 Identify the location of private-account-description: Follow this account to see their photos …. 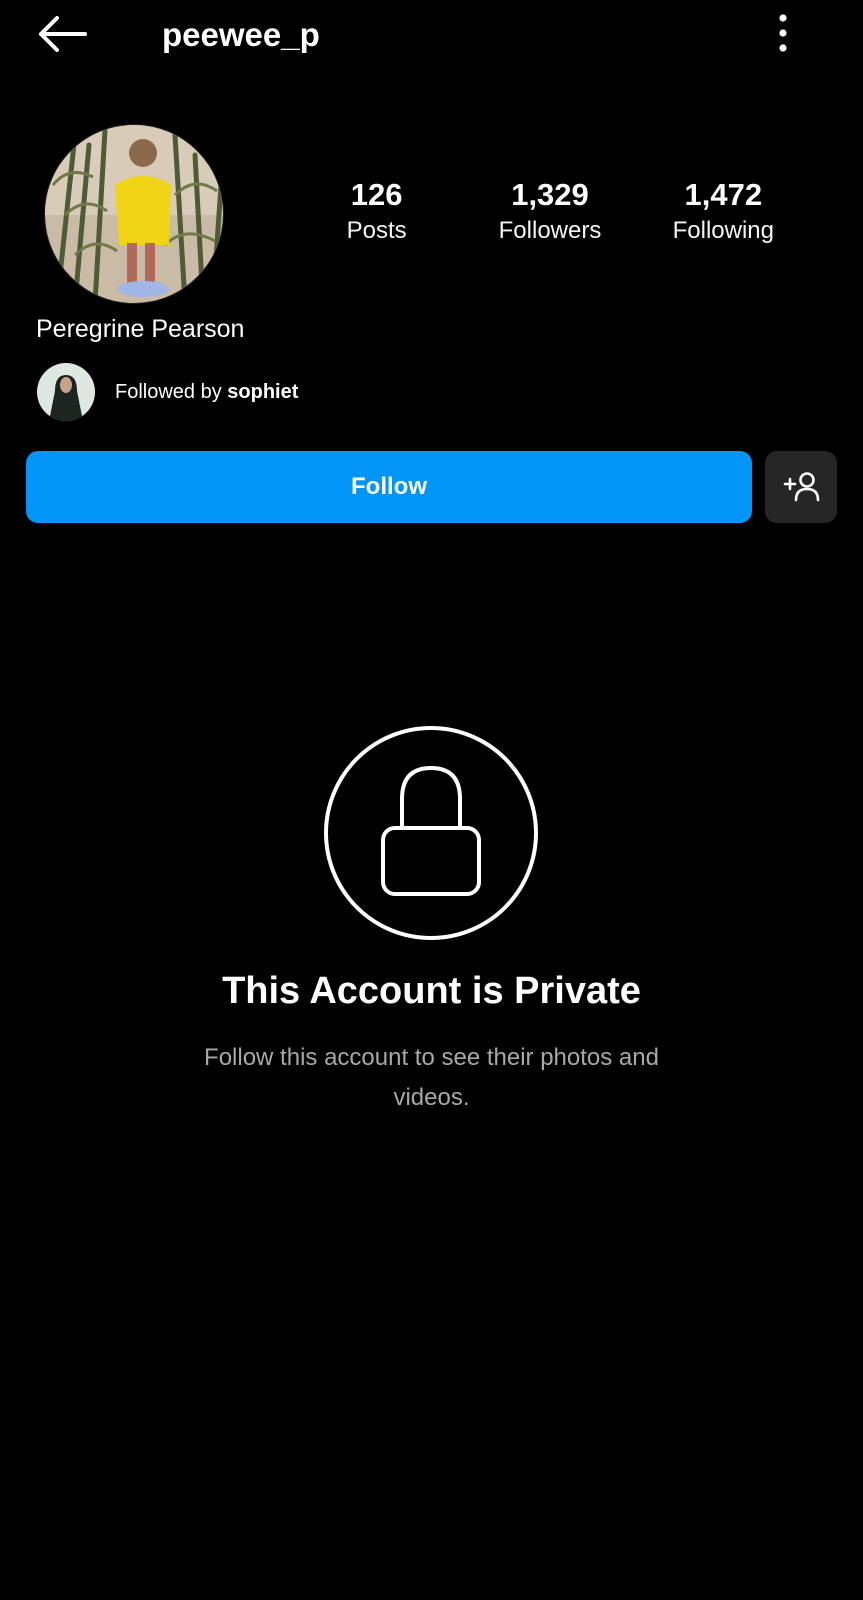
(431, 1077).